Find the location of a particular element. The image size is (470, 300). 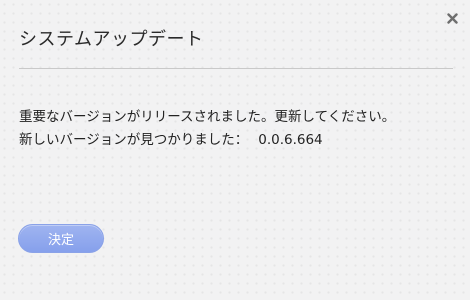

confirm-button: 決定 is located at coordinates (61, 238).